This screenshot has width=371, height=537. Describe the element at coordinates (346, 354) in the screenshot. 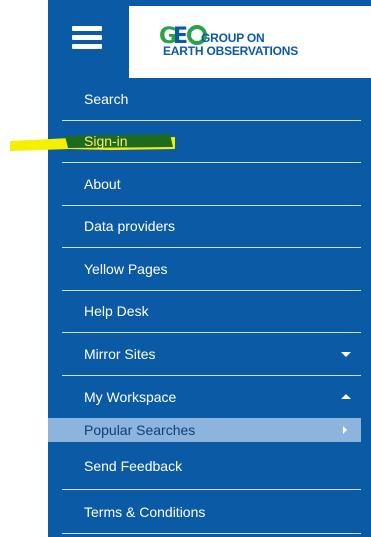

I see `chevron-down-icon` at that location.